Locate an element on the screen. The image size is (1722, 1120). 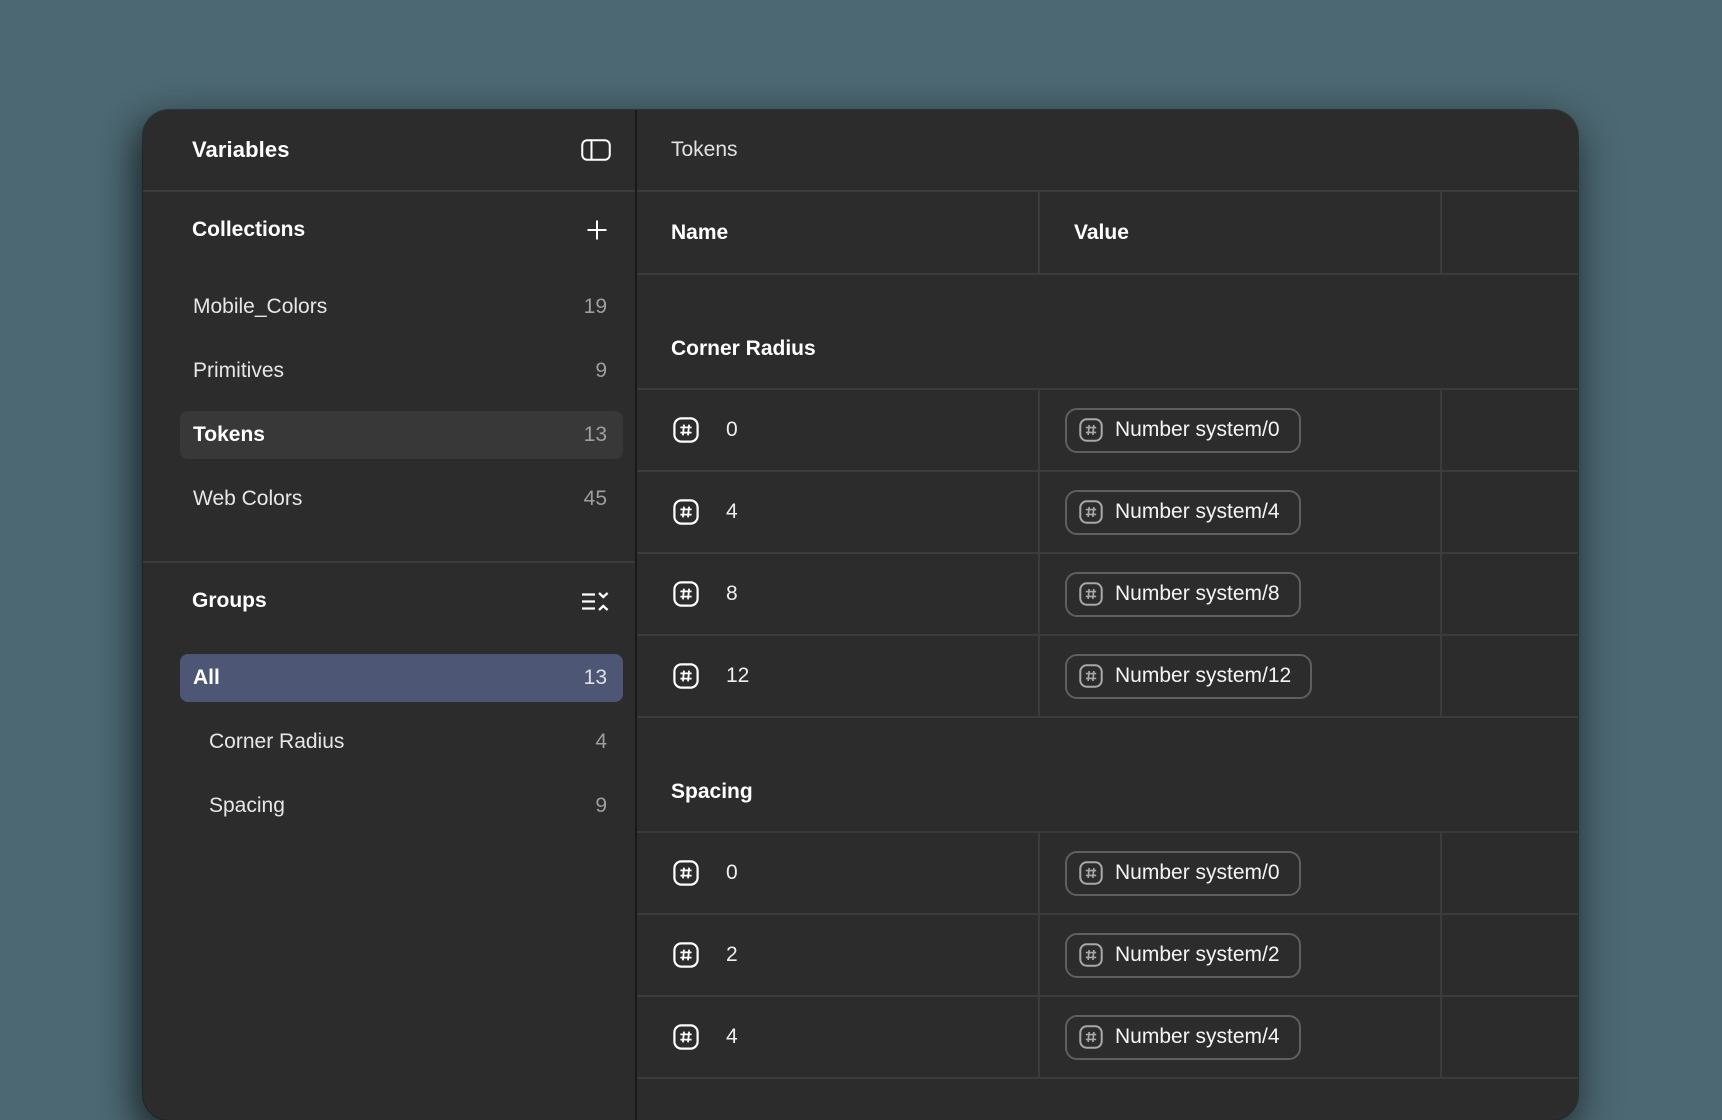
table-row-spacing-0: 0 Number system/0 is located at coordinates (1107, 874).